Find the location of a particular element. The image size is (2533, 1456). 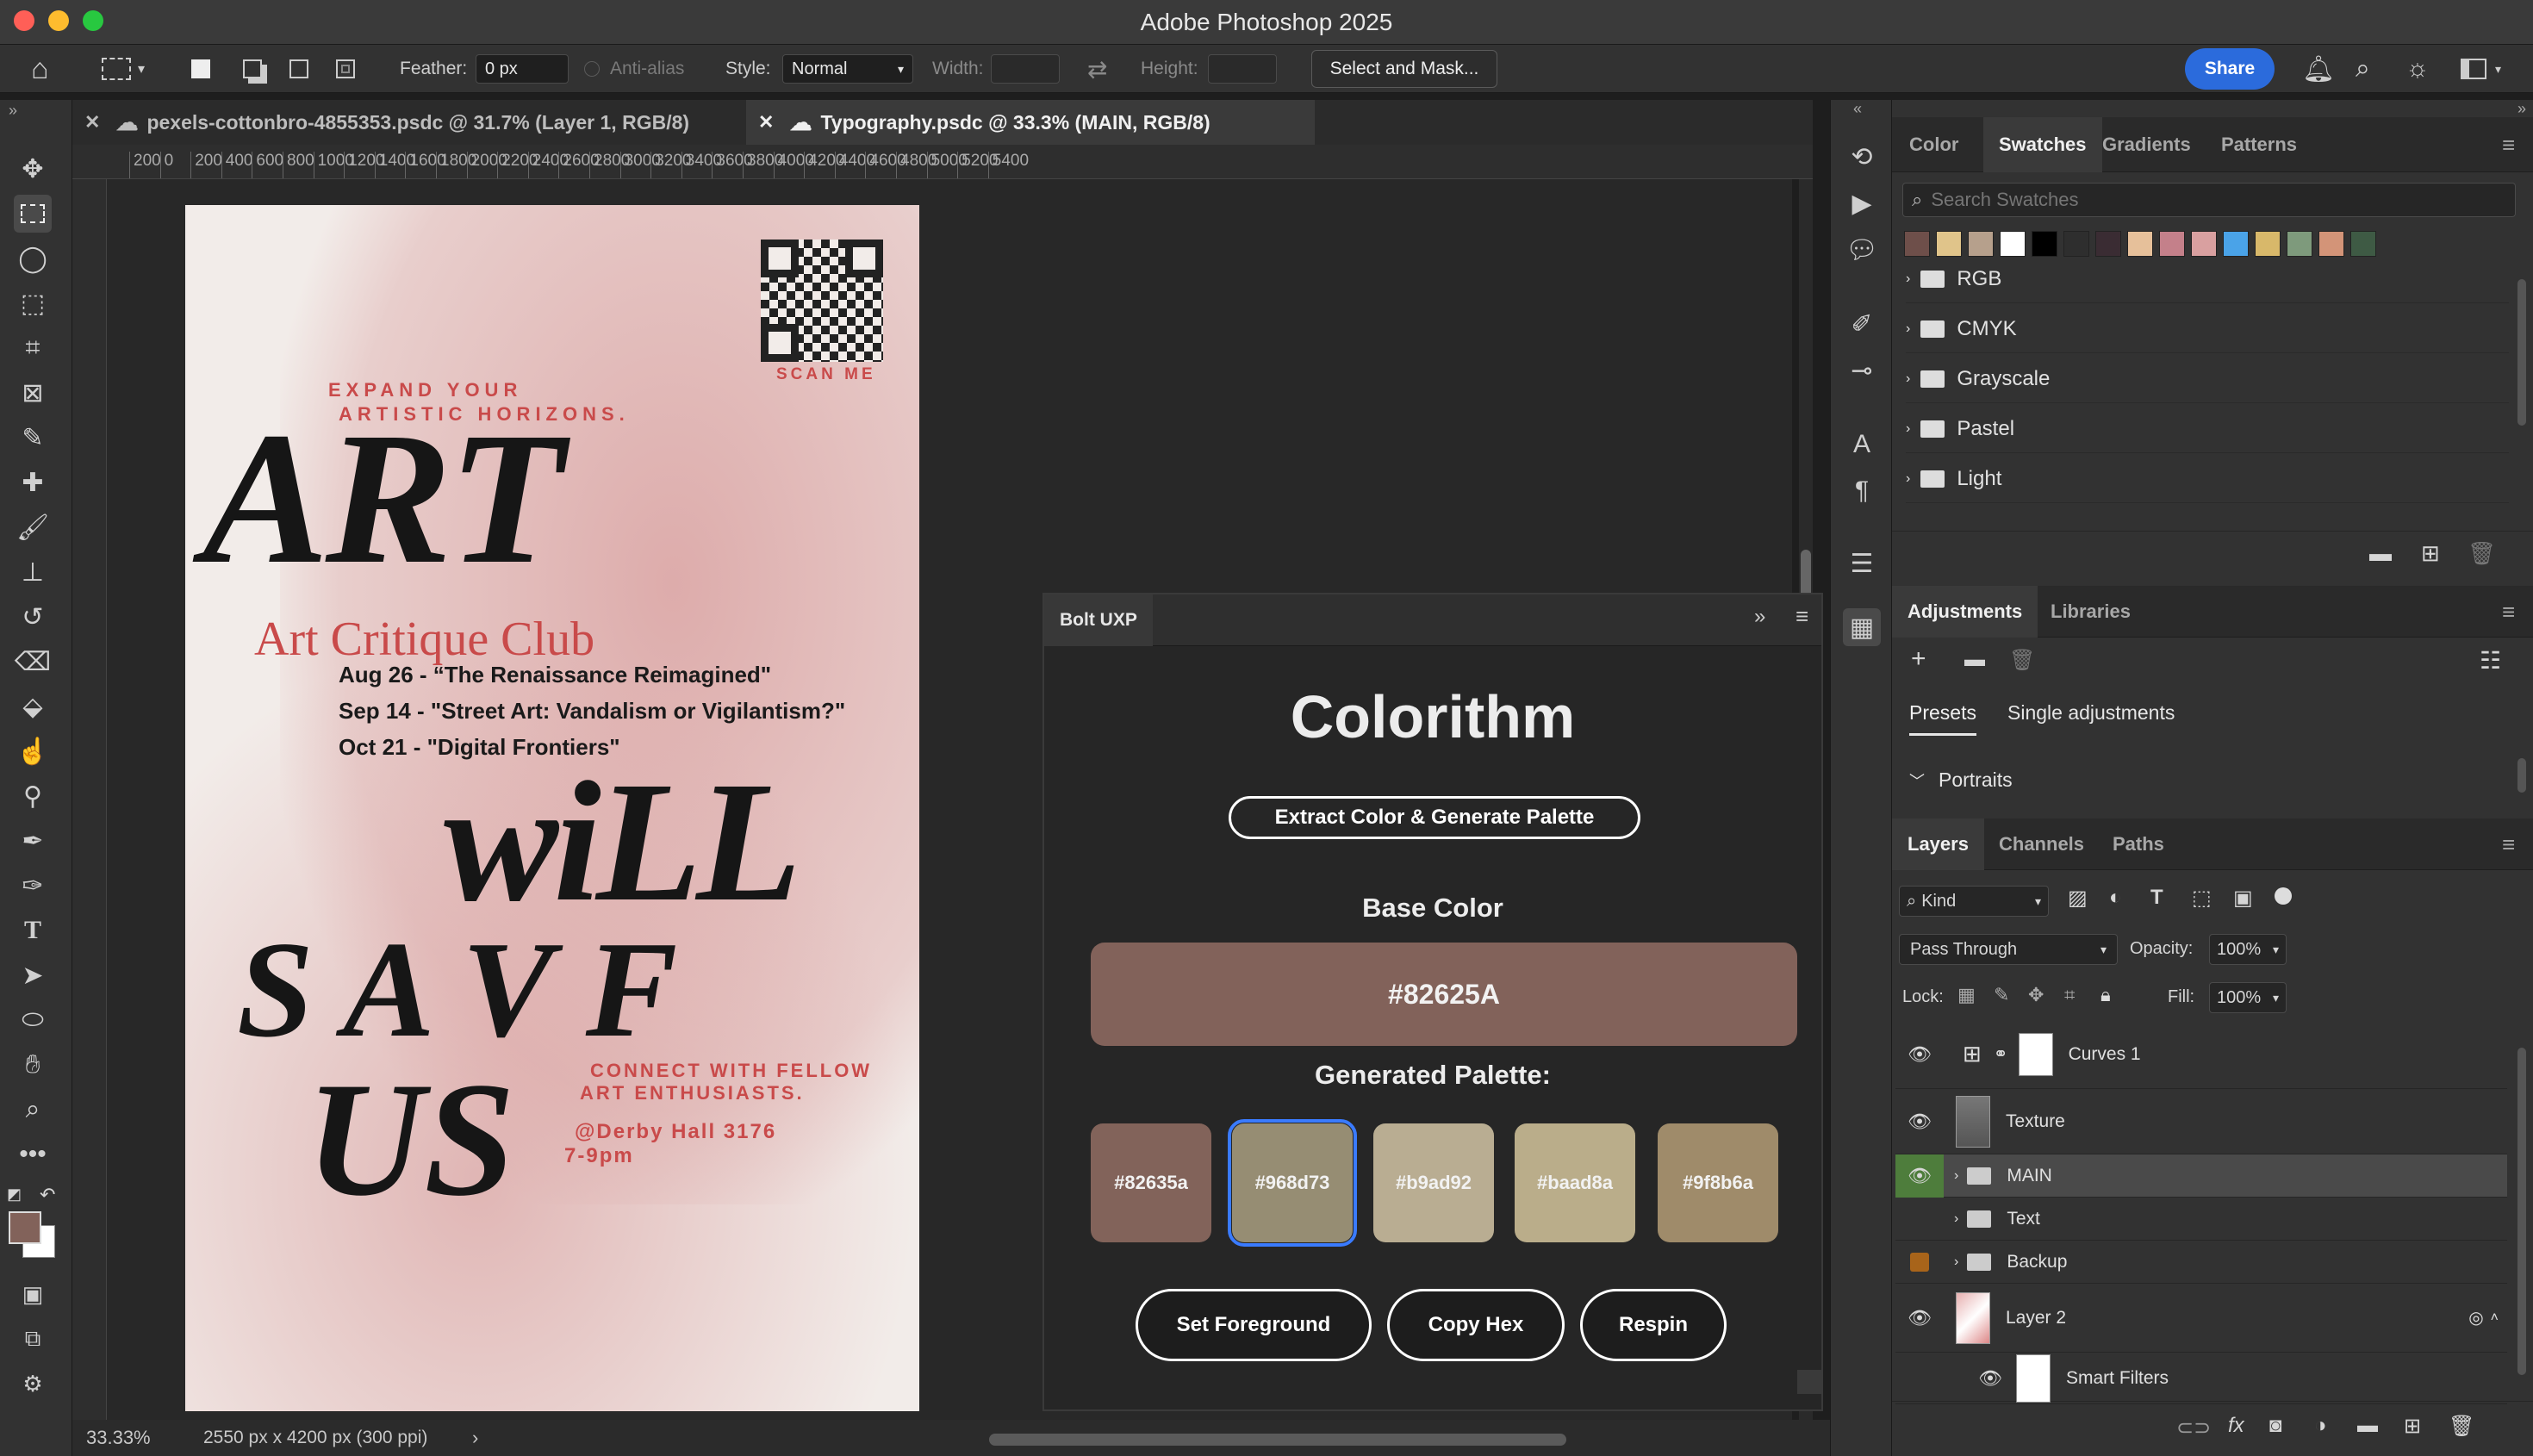

lightbulb-icon: ☼ is located at coordinates (2417, 69).